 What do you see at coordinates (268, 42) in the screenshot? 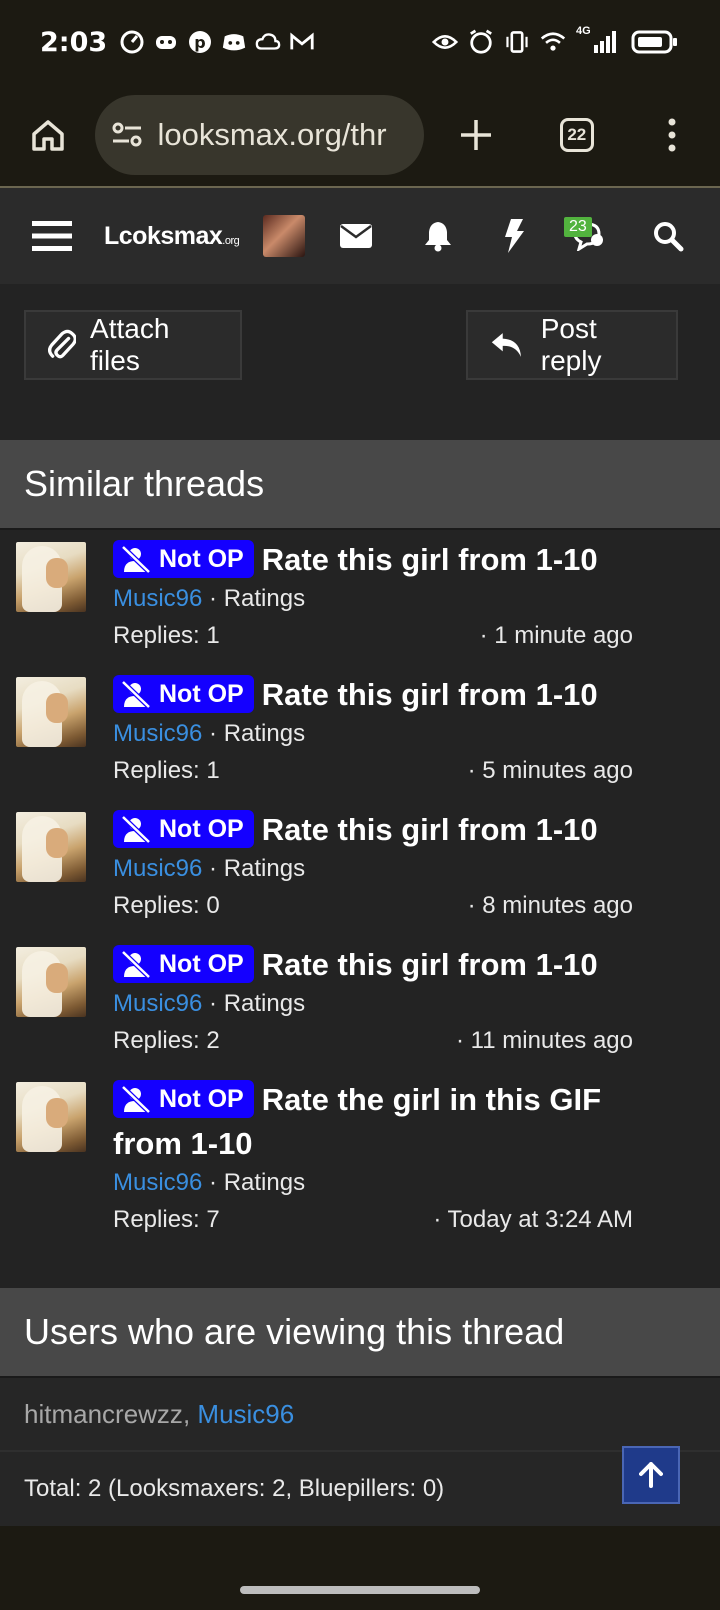
I see `cloud-icon` at bounding box center [268, 42].